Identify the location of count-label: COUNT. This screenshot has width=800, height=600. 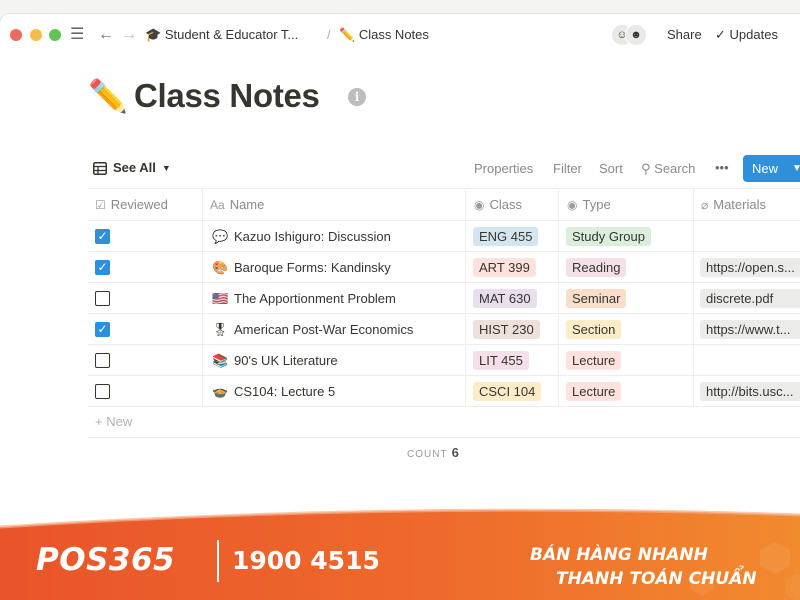
(427, 454).